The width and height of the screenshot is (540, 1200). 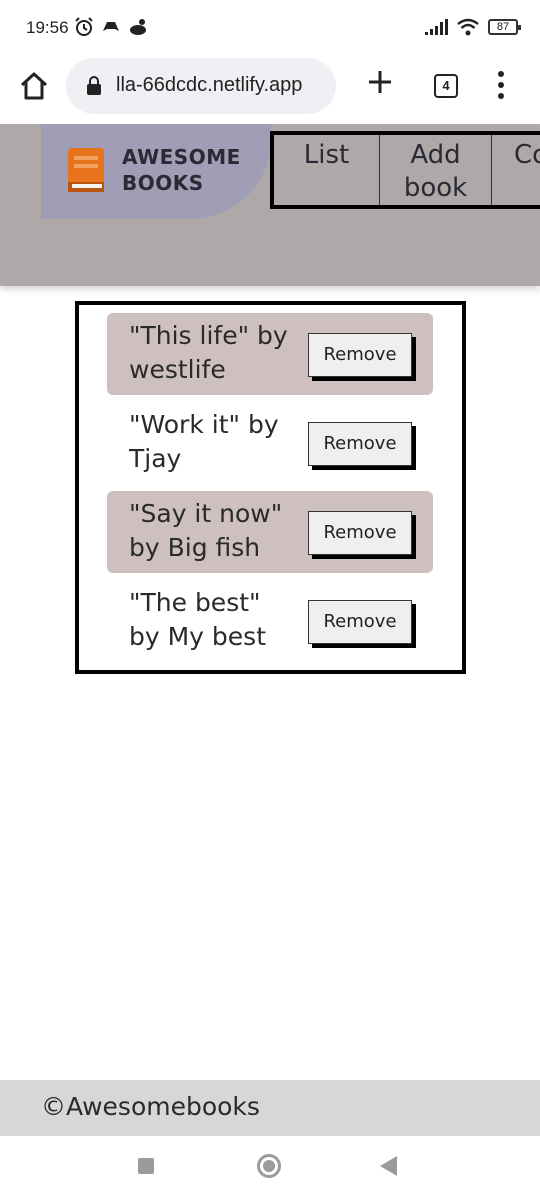 I want to click on main-nav: List Add book Co, so click(x=405, y=170).